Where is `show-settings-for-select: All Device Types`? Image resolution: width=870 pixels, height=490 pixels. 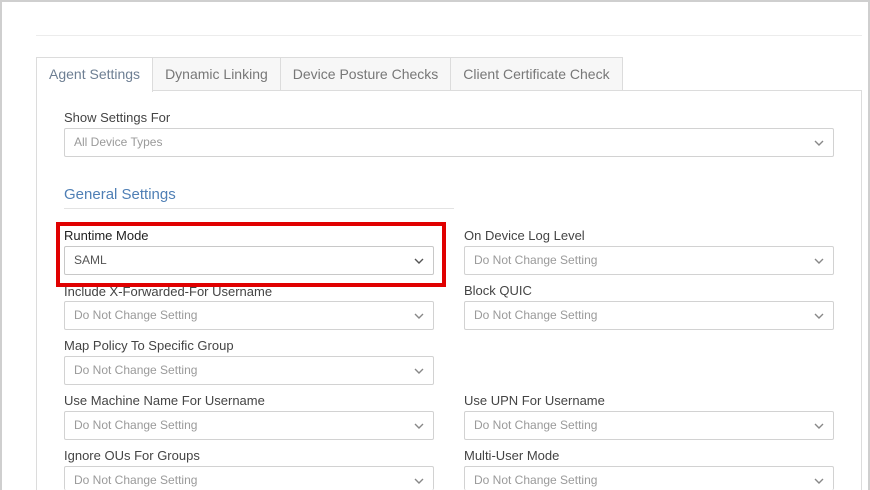 show-settings-for-select: All Device Types is located at coordinates (449, 142).